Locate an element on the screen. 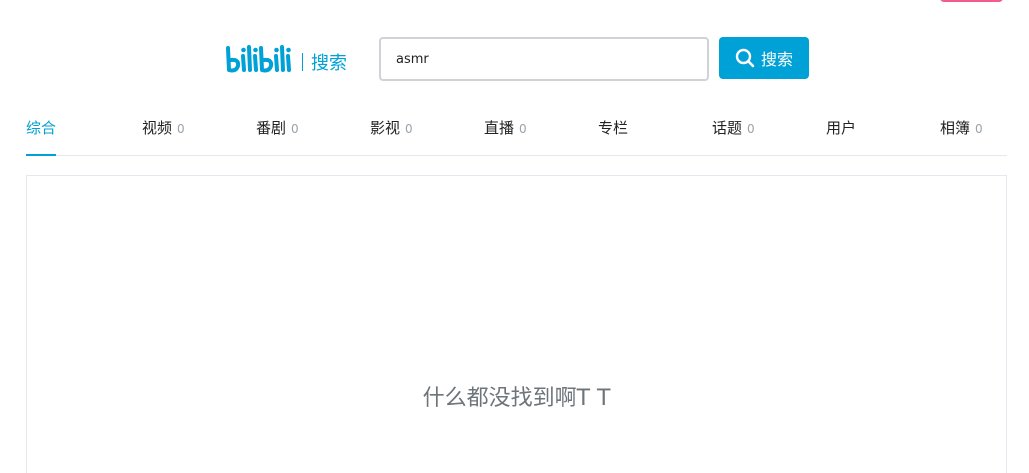  logo-separator is located at coordinates (302, 62).